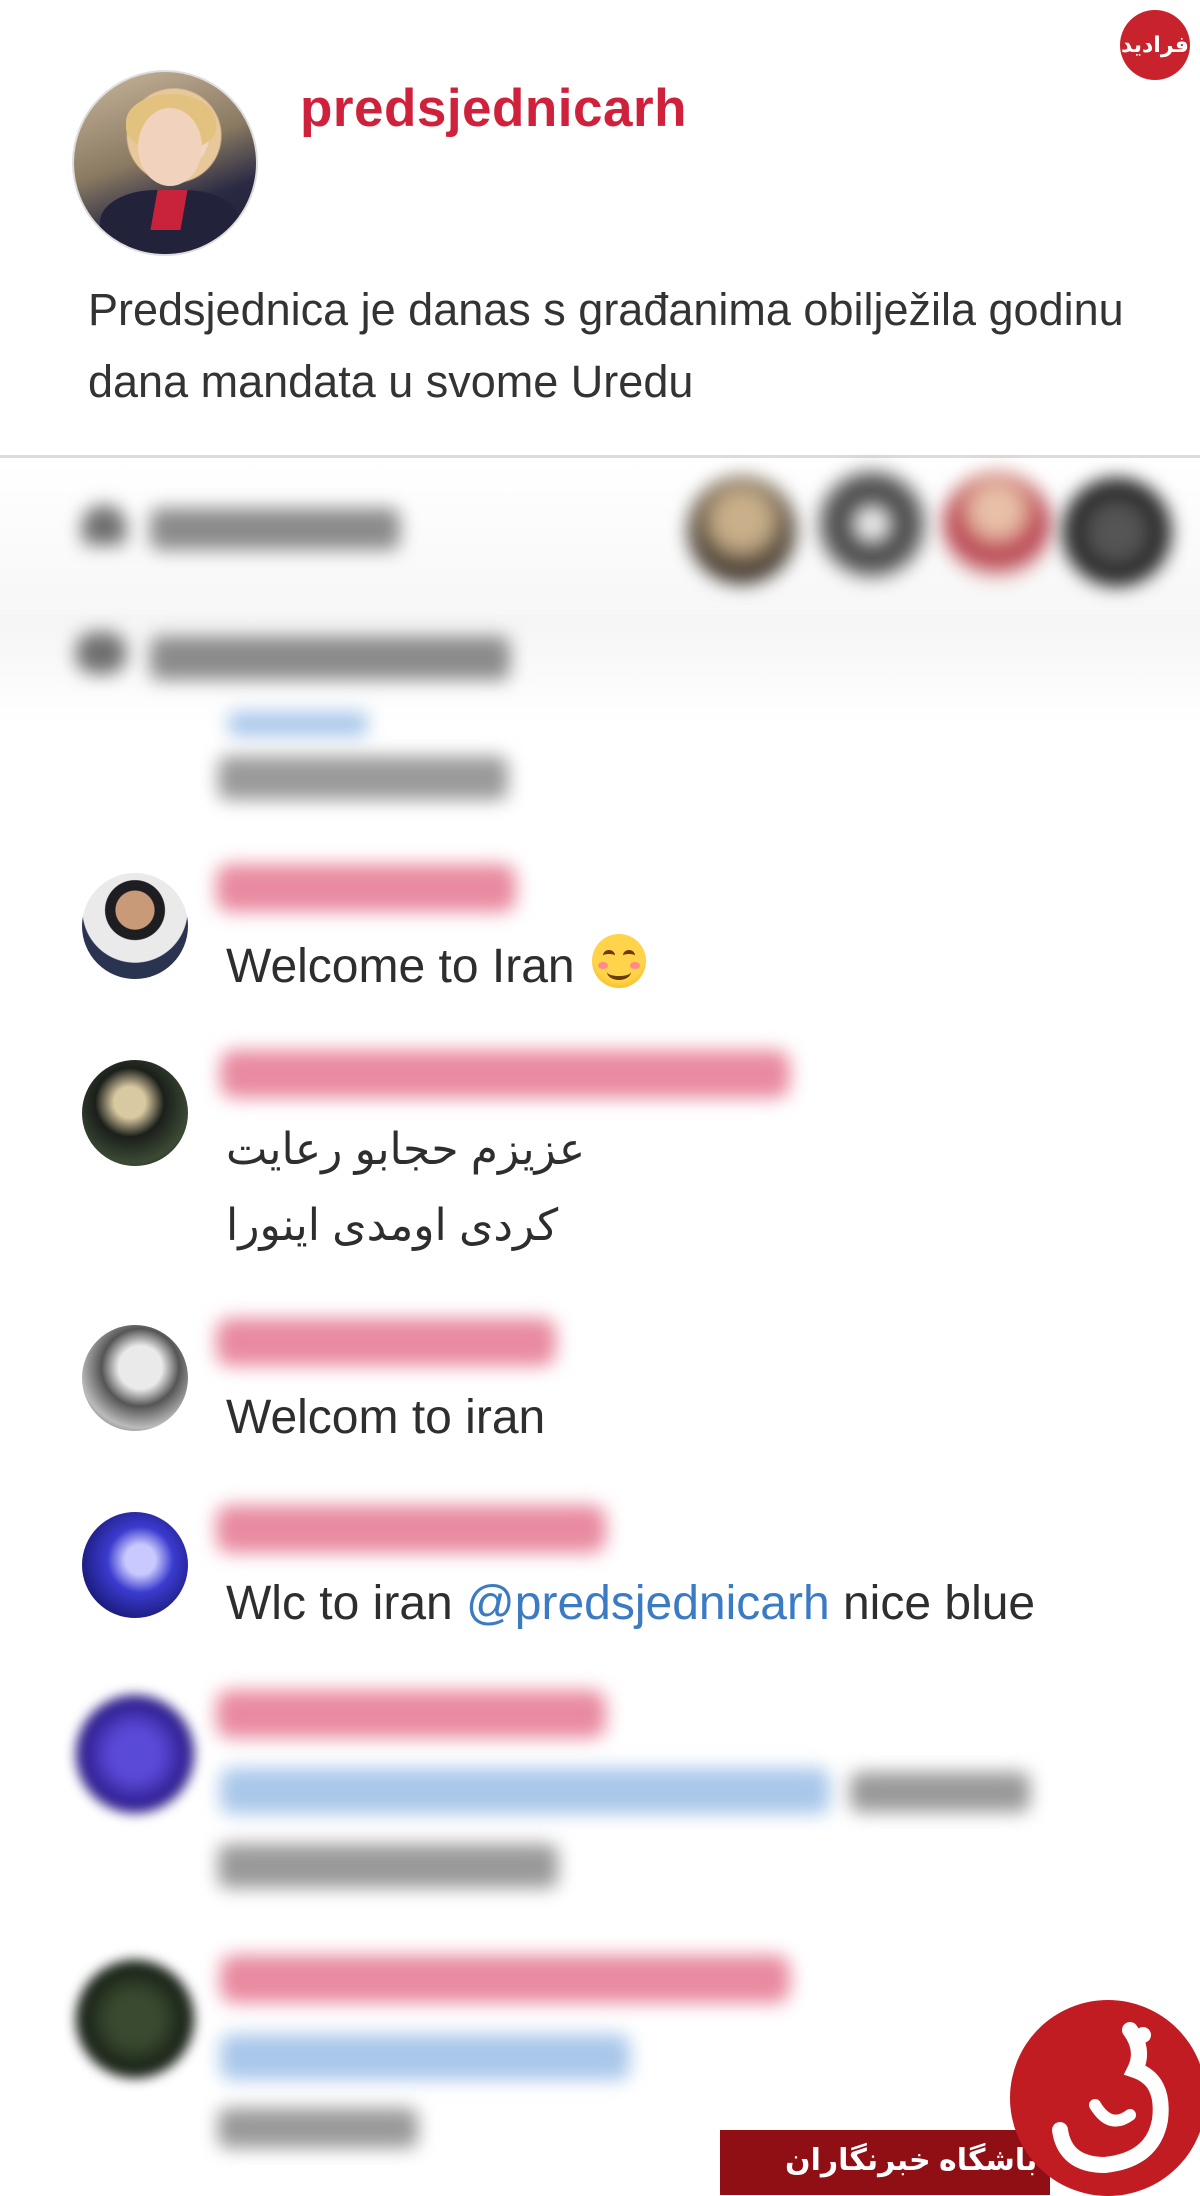 The height and width of the screenshot is (2196, 1200). I want to click on faradid-logo: فرادید, so click(1155, 45).